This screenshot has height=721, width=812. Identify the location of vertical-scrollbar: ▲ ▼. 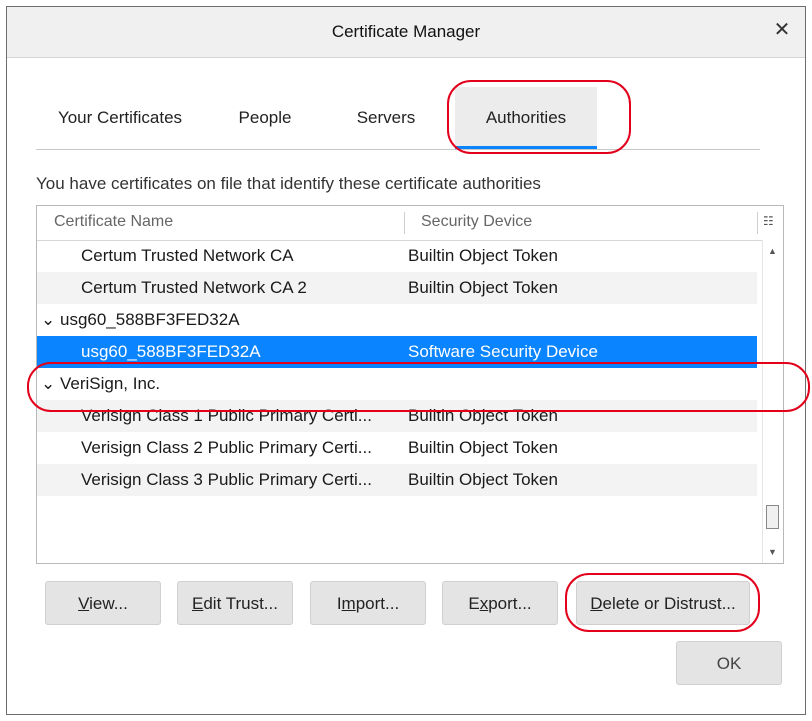
(772, 401).